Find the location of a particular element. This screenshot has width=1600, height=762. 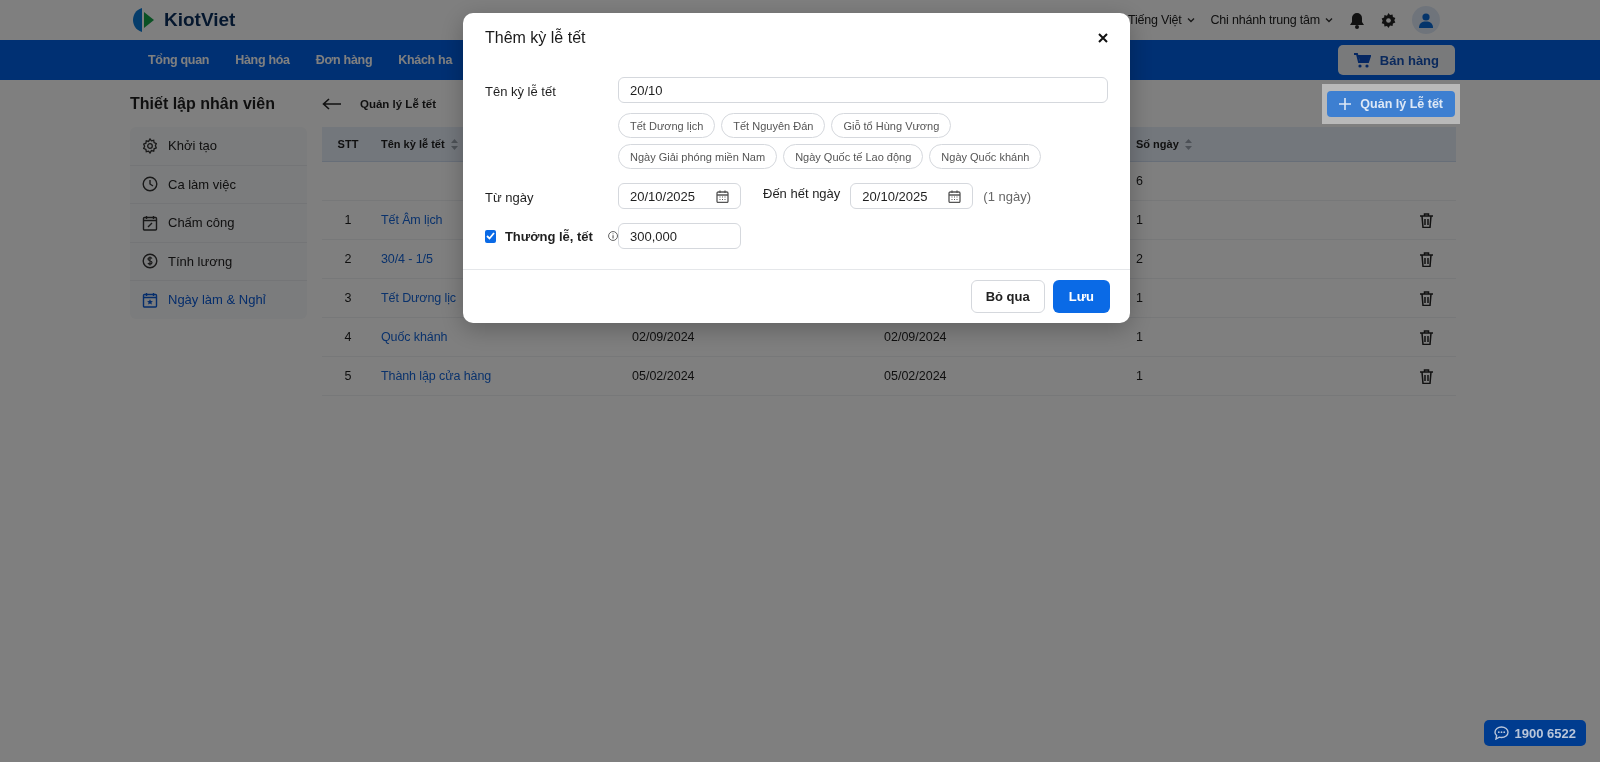

suggestion-chip: Ngày Quốc tế Lao động is located at coordinates (853, 156).